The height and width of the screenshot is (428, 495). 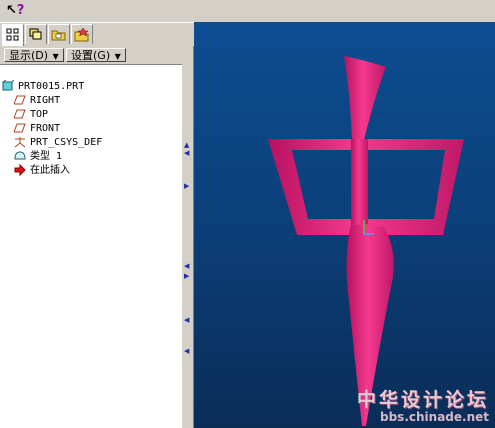 I want to click on collapse-arrow-icon: ▲, so click(x=186, y=145).